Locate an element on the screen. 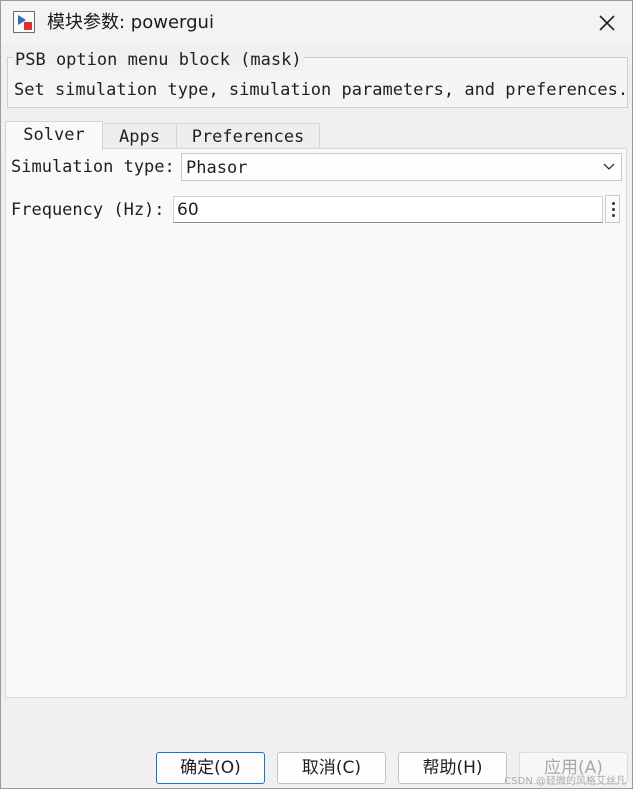 The image size is (633, 789). chevron-down-icon is located at coordinates (609, 166).